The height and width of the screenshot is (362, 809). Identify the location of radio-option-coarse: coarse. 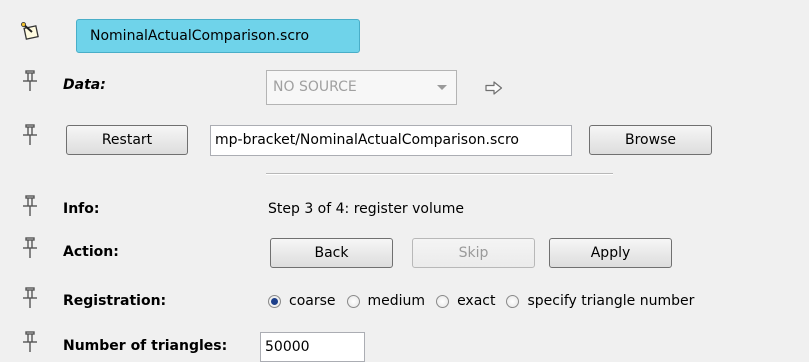
(302, 301).